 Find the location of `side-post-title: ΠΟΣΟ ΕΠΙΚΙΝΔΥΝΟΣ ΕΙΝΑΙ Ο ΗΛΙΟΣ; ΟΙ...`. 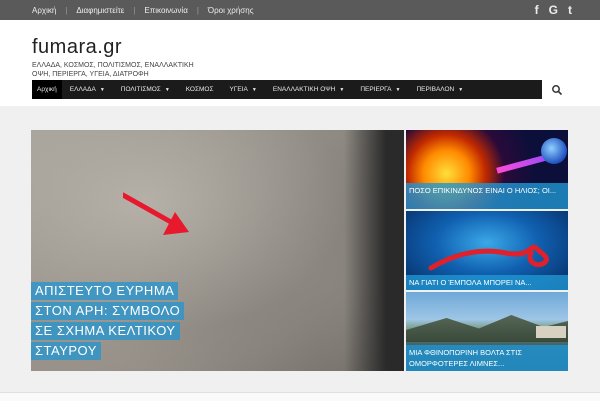

side-post-title: ΠΟΣΟ ΕΠΙΚΙΝΔΥΝΟΣ ΕΙΝΑΙ Ο ΗΛΙΟΣ; ΟΙ... is located at coordinates (487, 196).